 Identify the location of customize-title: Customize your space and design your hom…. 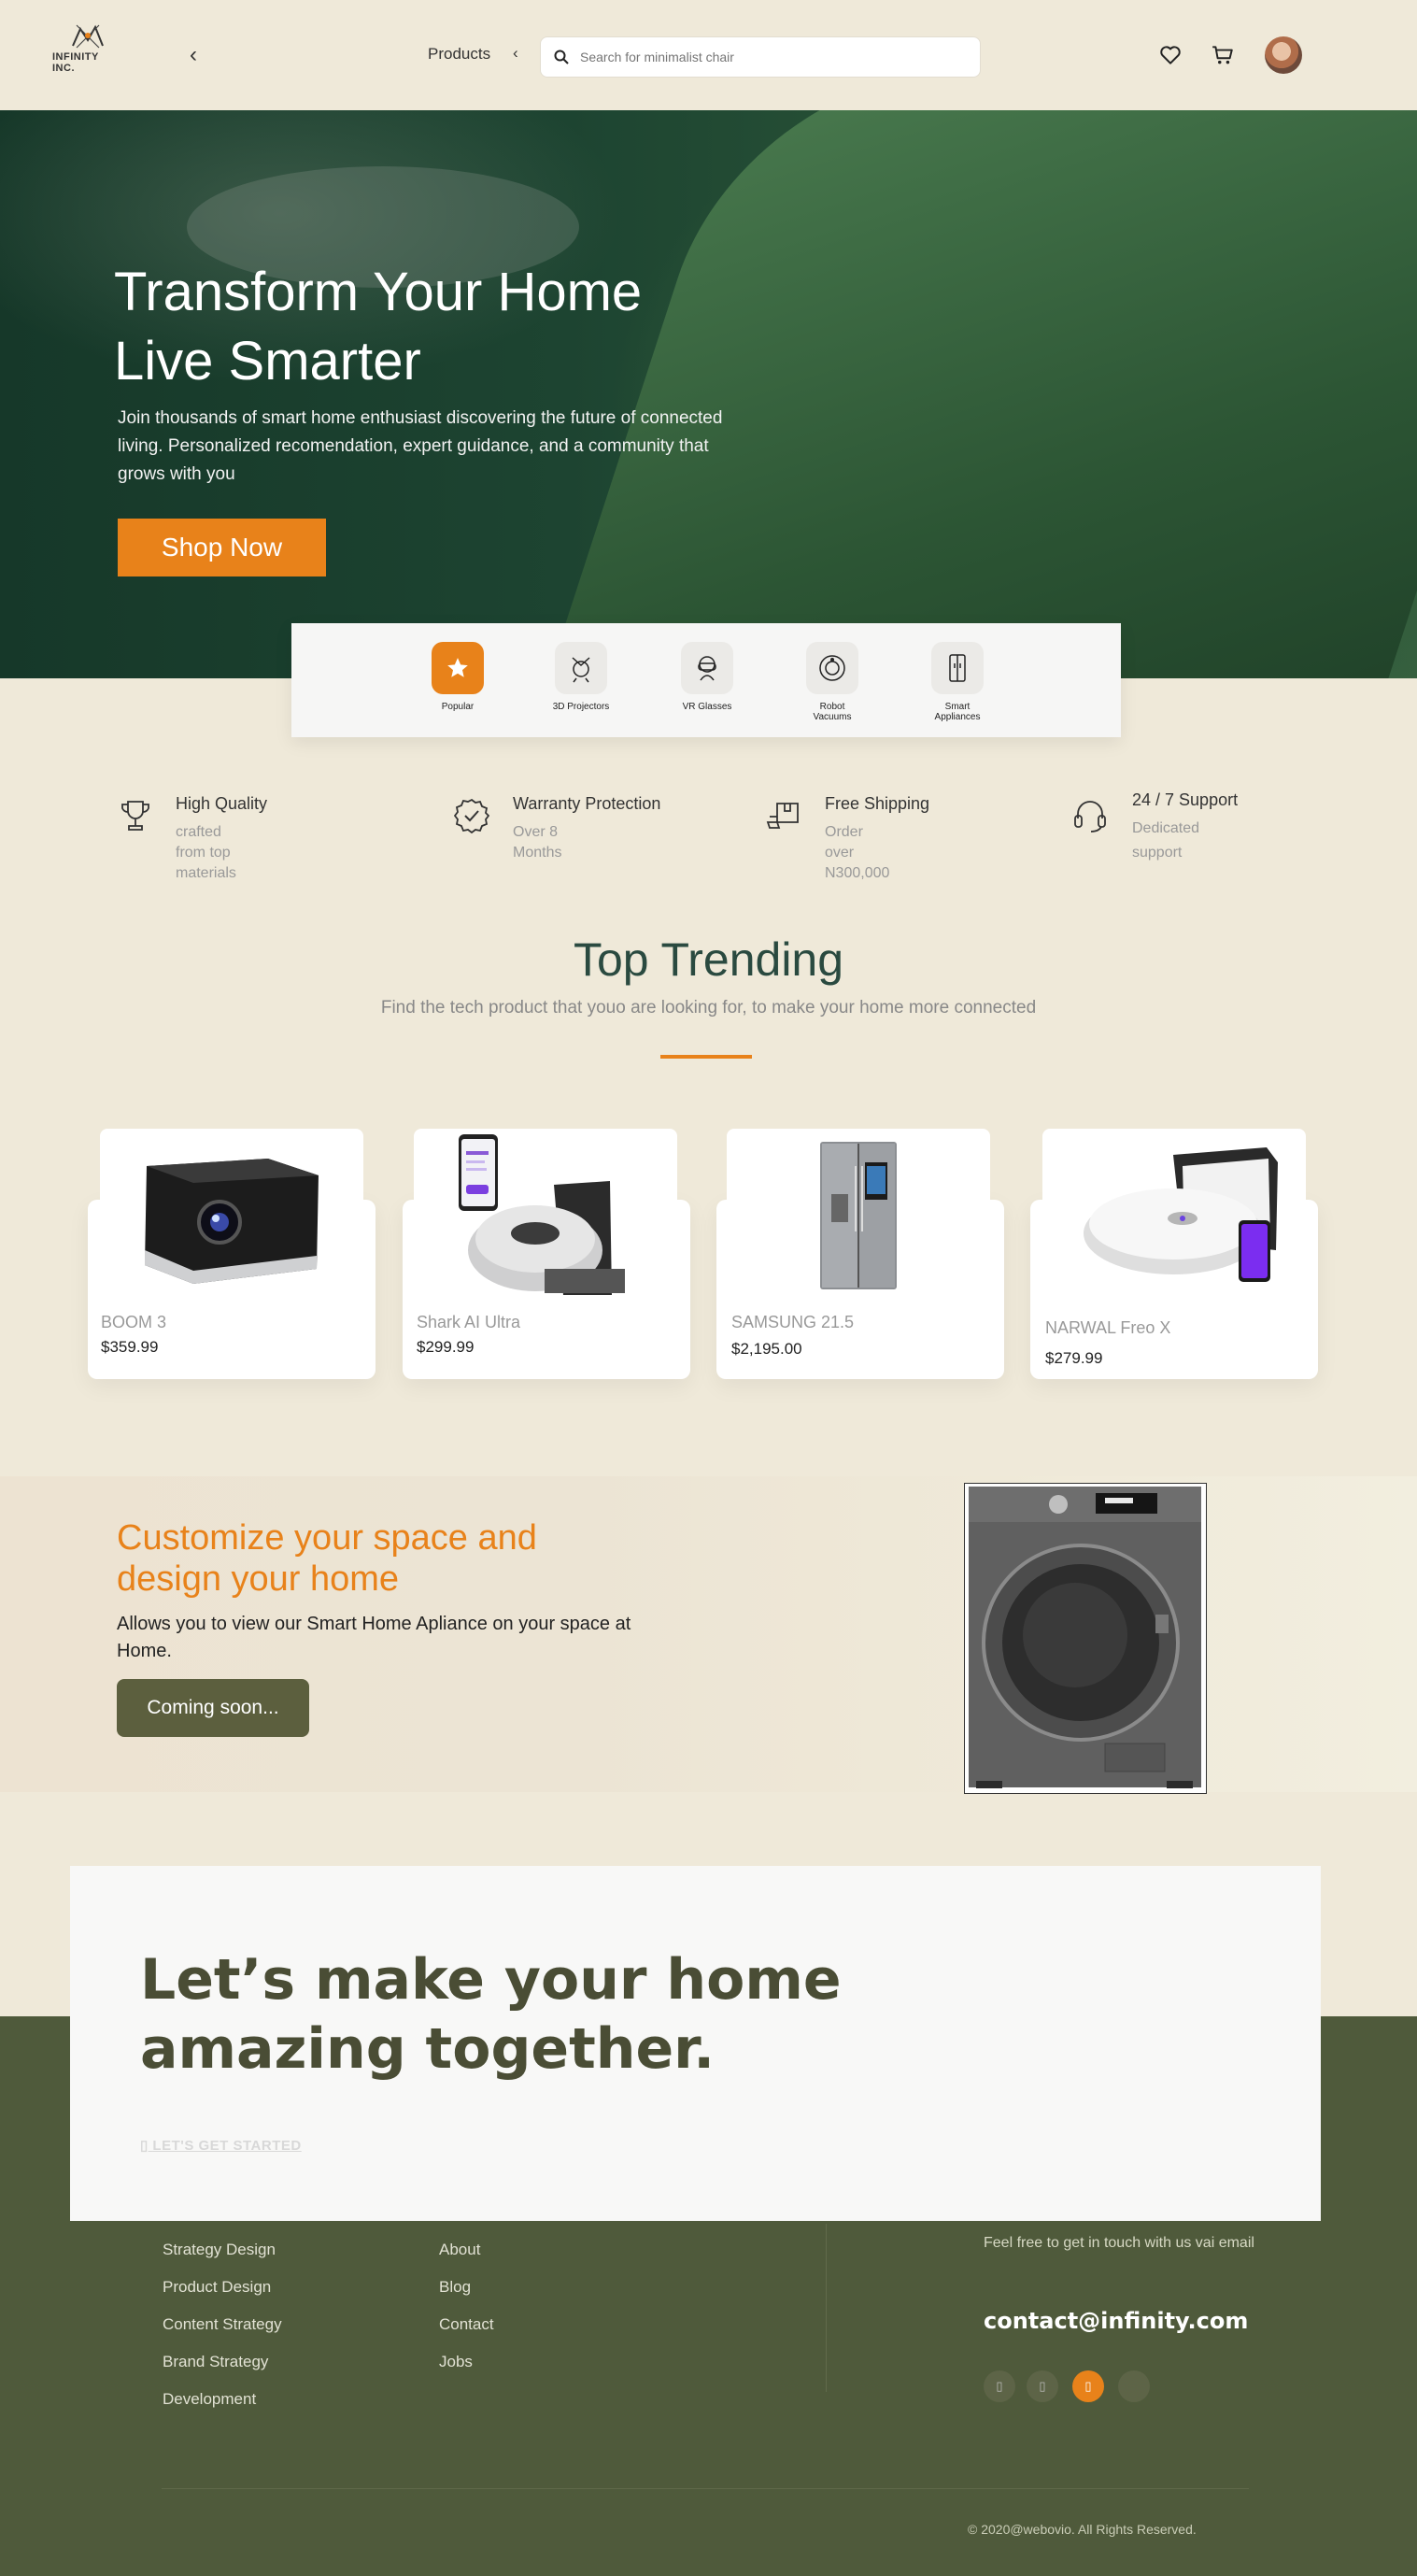
(327, 1559).